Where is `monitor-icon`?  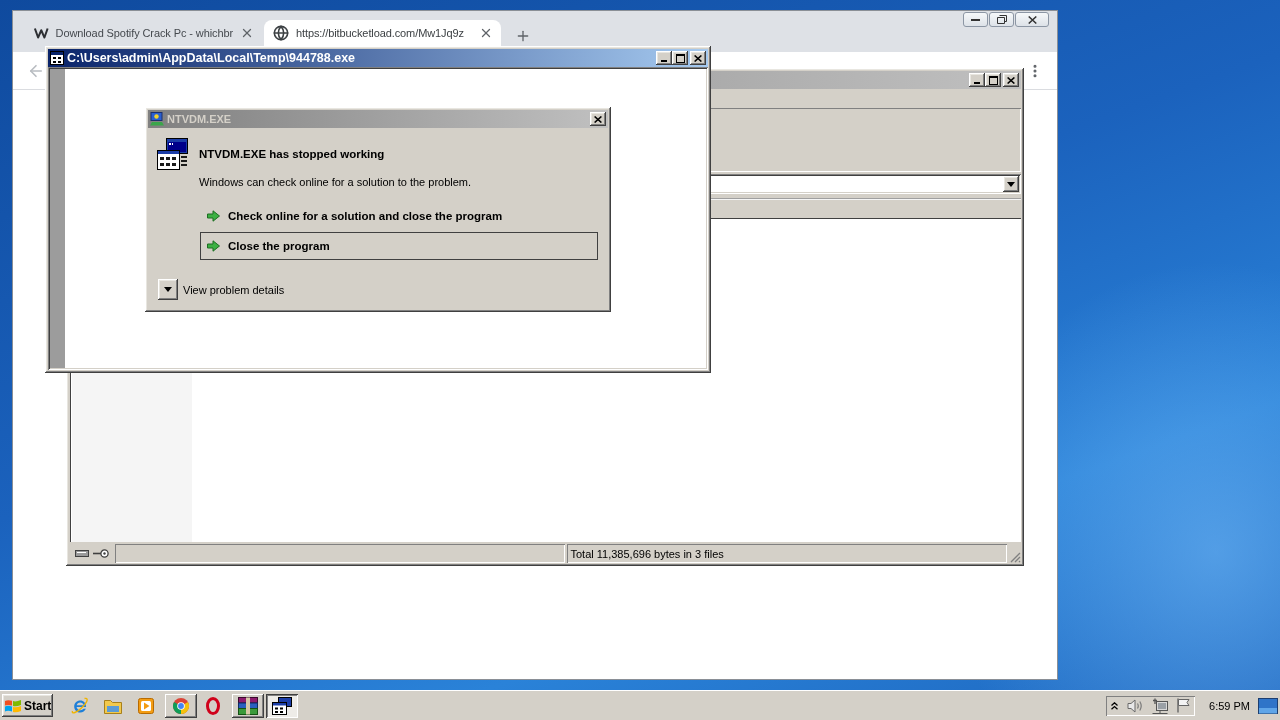 monitor-icon is located at coordinates (157, 119).